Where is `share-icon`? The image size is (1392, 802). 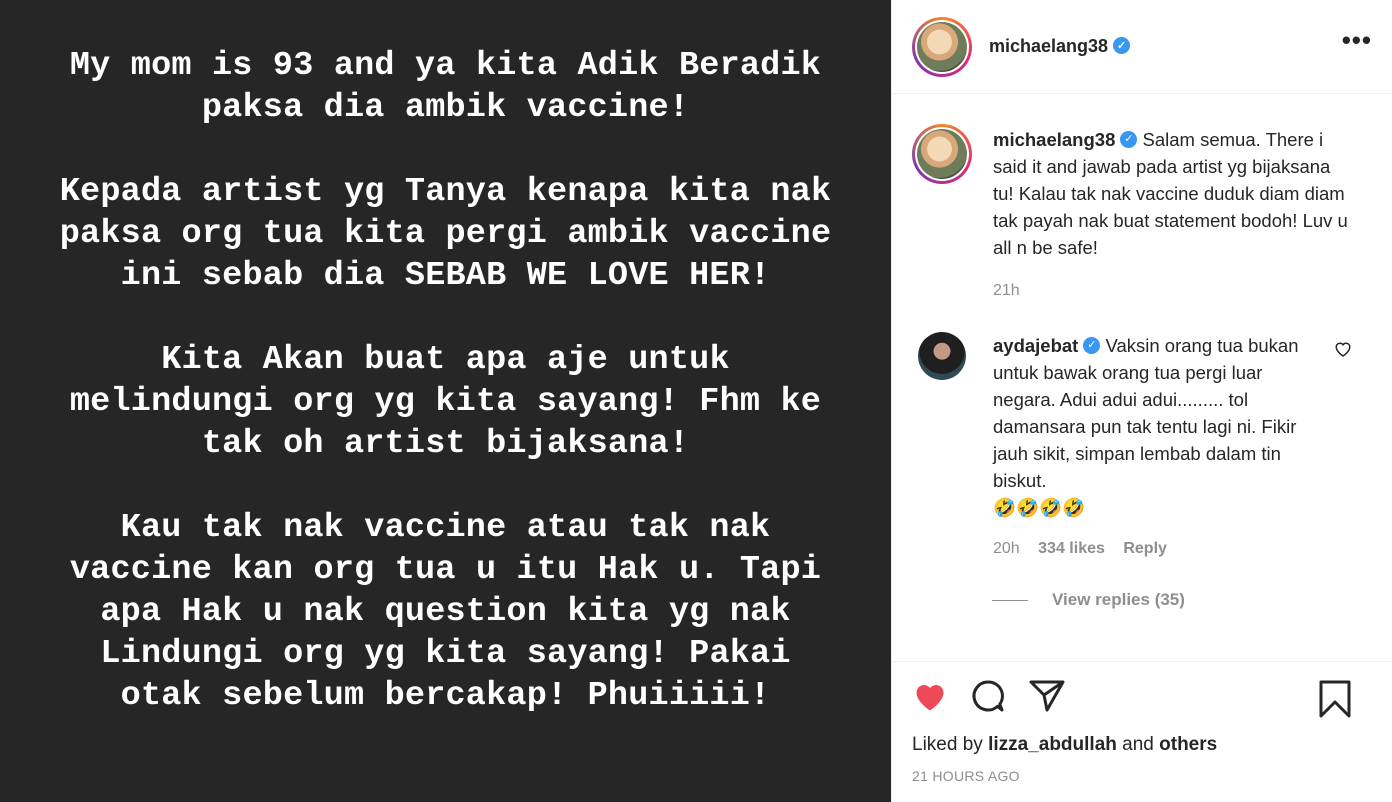 share-icon is located at coordinates (1057, 698).